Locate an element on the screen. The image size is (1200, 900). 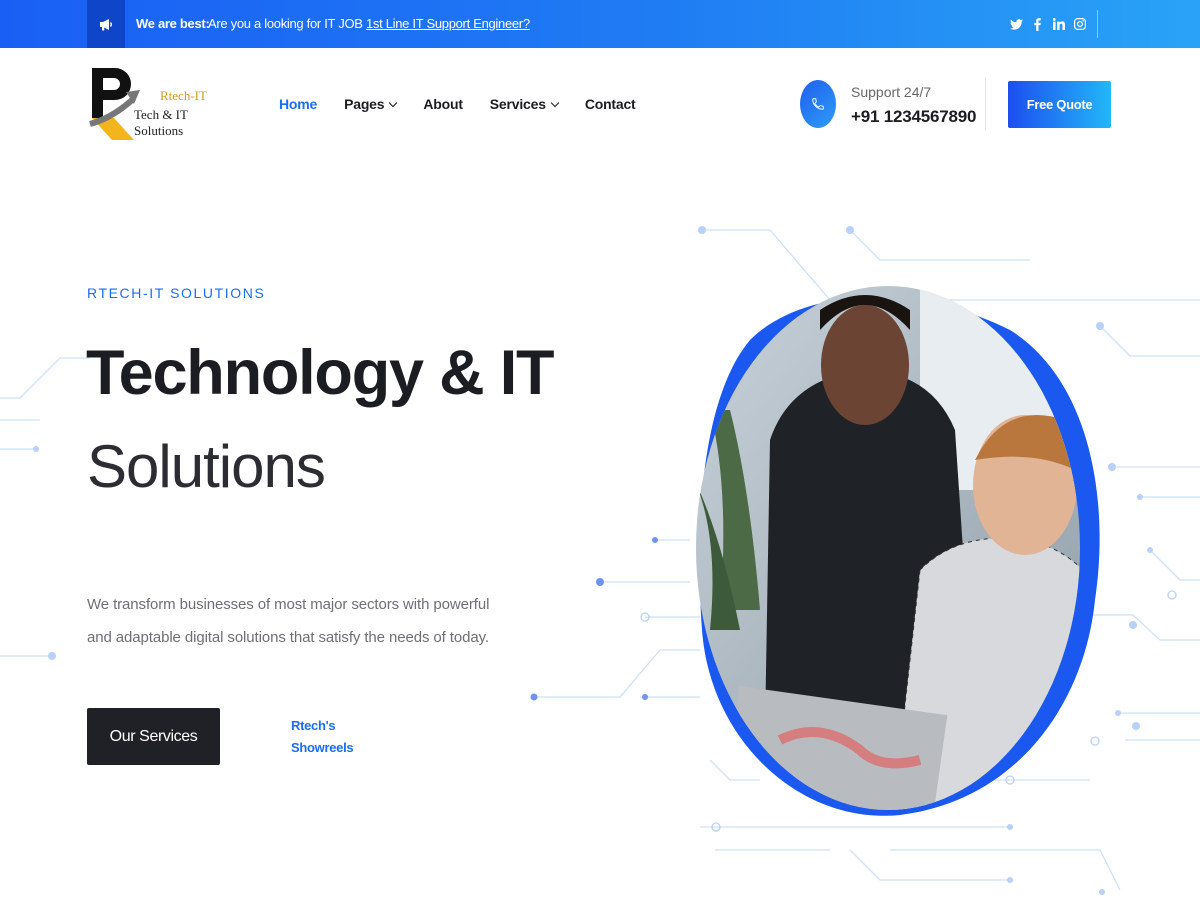
nav-services: Services is located at coordinates (524, 104).